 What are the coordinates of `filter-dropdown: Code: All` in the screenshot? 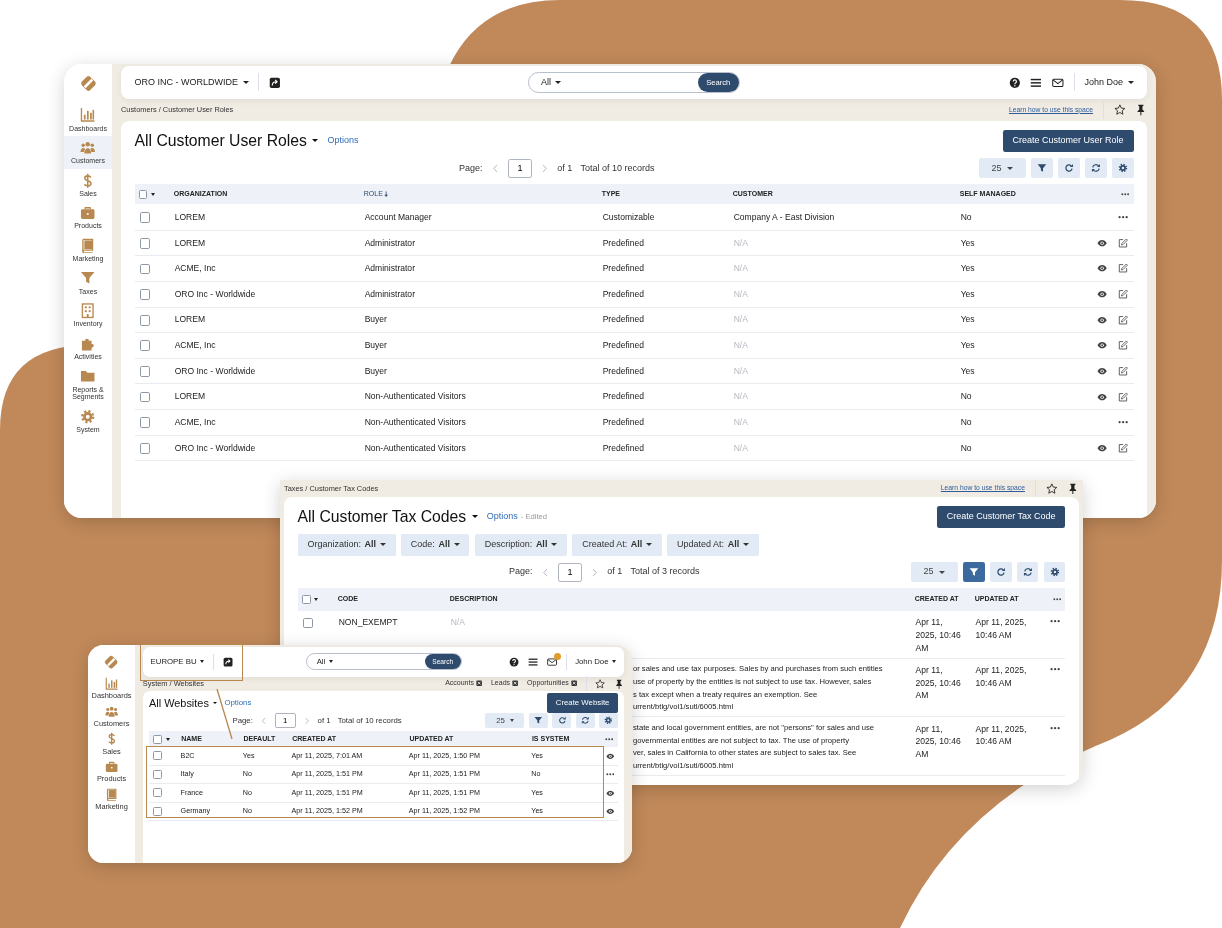 It's located at (435, 545).